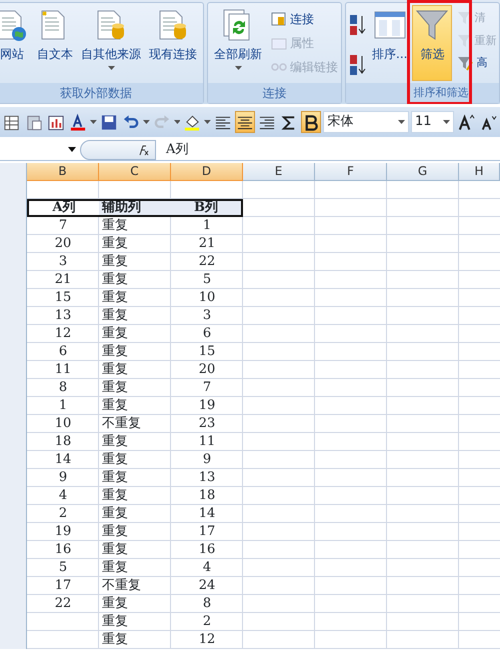  Describe the element at coordinates (173, 43) in the screenshot. I see `ribbon-button: 现有连接` at that location.